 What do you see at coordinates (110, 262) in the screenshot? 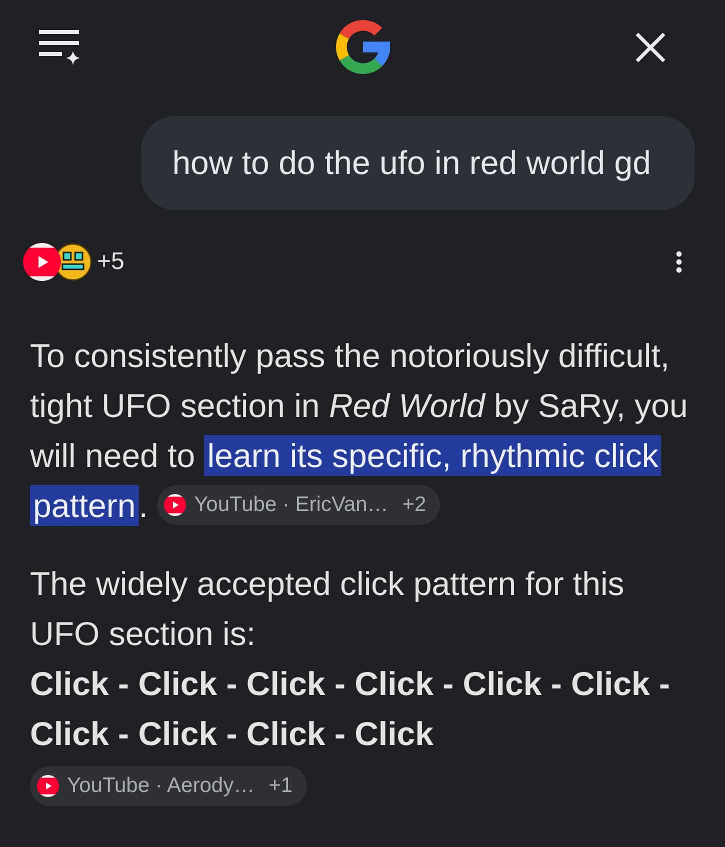
I see `source-count: +5` at bounding box center [110, 262].